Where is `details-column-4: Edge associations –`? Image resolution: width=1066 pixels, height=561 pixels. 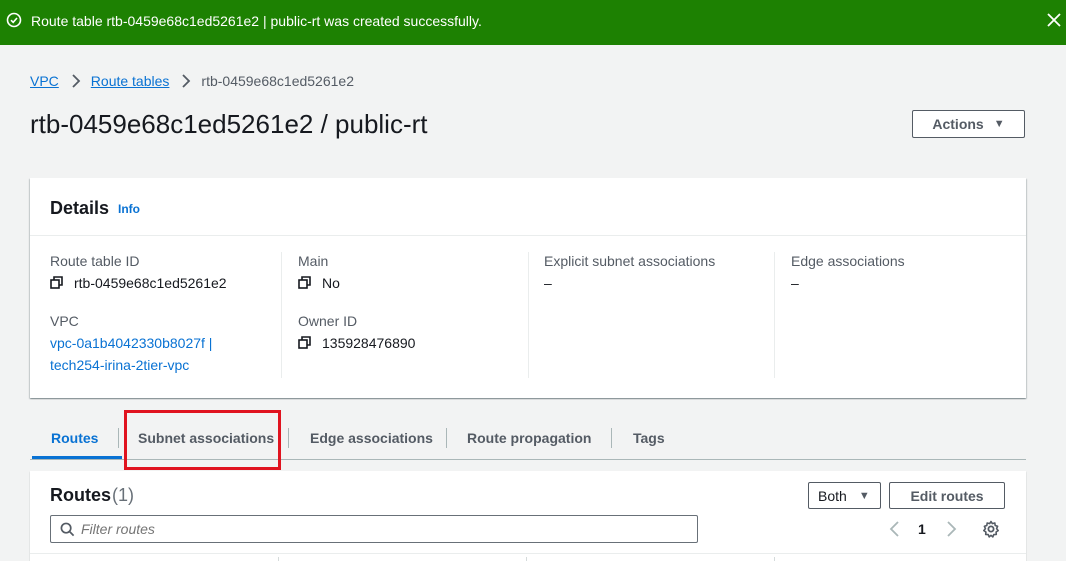 details-column-4: Edge associations – is located at coordinates (901, 315).